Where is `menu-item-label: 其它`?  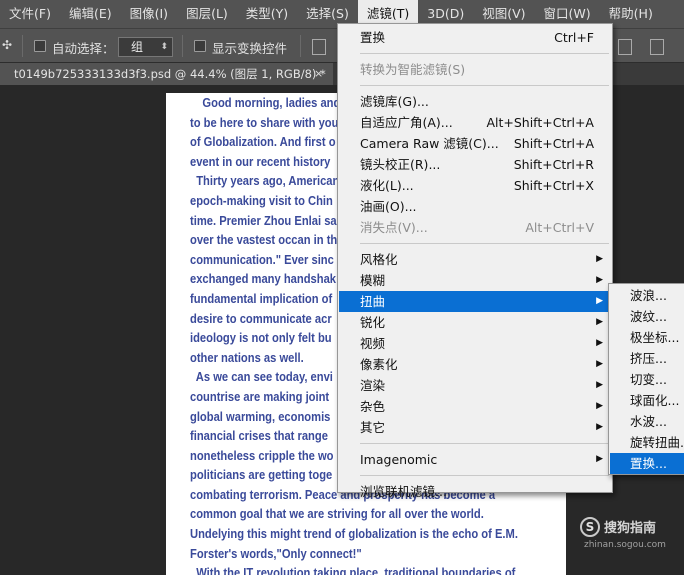 menu-item-label: 其它 is located at coordinates (373, 427).